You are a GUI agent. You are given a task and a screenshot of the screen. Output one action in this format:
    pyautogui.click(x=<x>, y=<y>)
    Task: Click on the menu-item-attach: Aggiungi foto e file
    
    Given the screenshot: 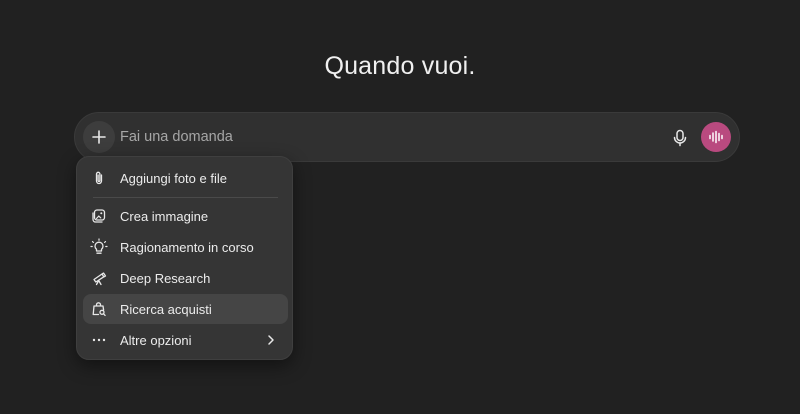 What is the action you would take?
    pyautogui.click(x=185, y=178)
    